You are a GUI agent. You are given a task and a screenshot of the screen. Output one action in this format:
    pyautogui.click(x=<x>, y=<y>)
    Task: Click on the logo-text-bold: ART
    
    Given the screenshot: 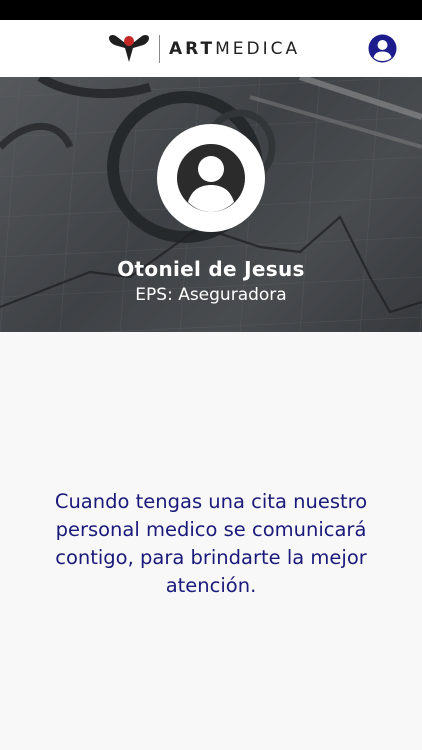 What is the action you would take?
    pyautogui.click(x=192, y=49)
    